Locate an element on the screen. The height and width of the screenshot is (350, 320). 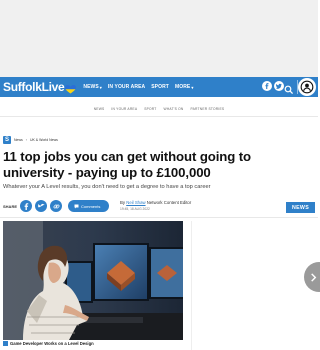
search-icon is located at coordinates (289, 88).